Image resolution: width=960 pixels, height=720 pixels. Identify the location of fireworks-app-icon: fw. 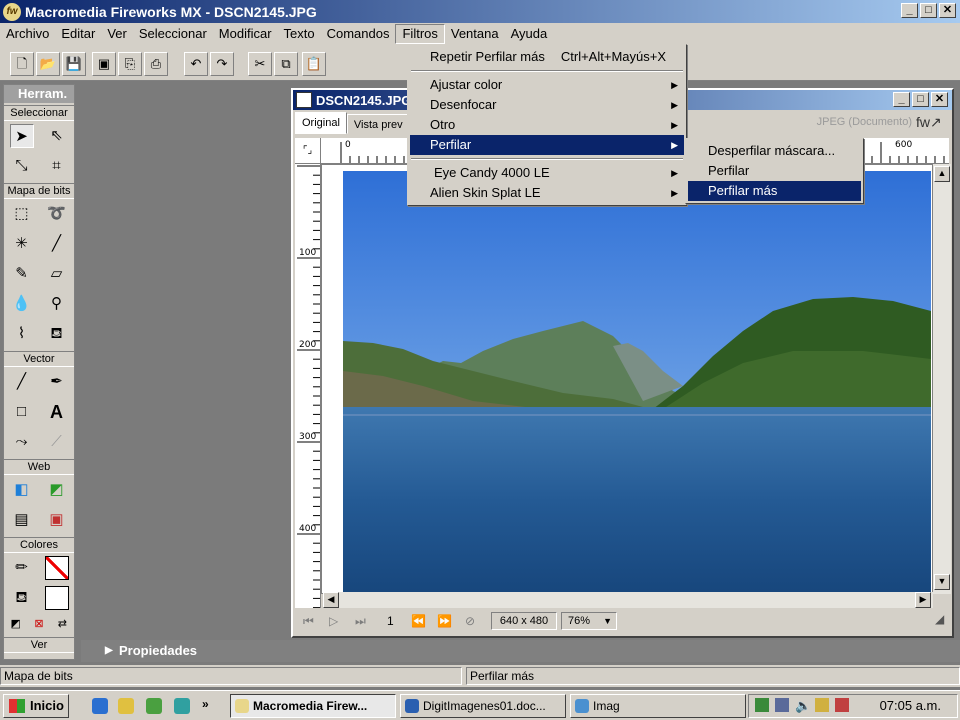
(12, 11).